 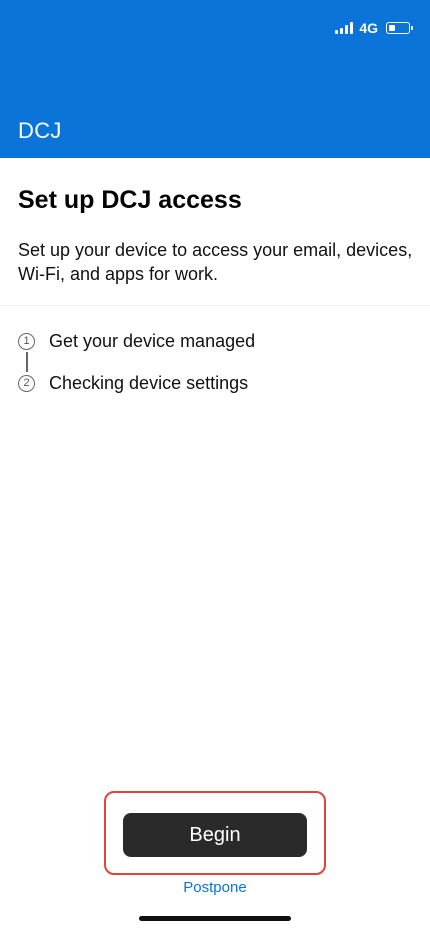 I want to click on step-label: Get your device managed, so click(x=152, y=340).